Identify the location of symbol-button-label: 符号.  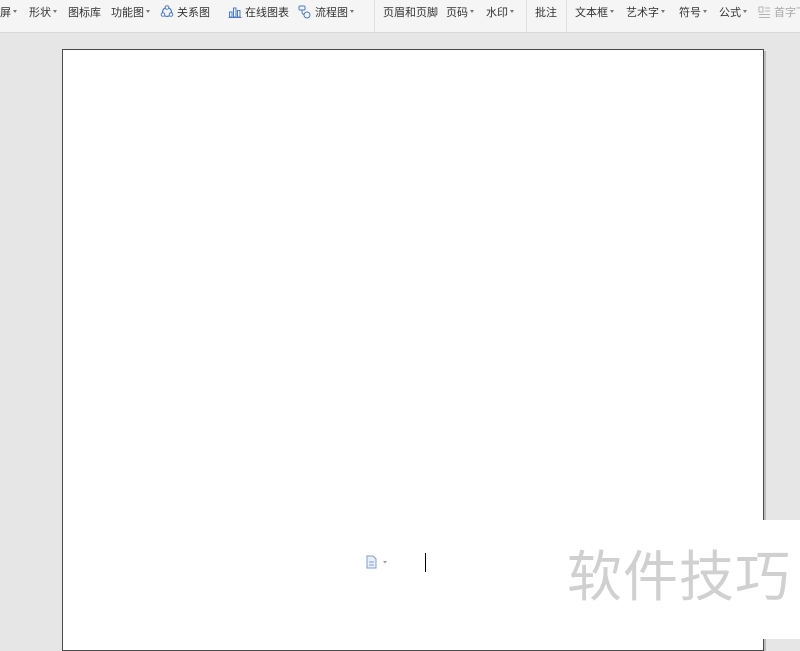
(690, 12).